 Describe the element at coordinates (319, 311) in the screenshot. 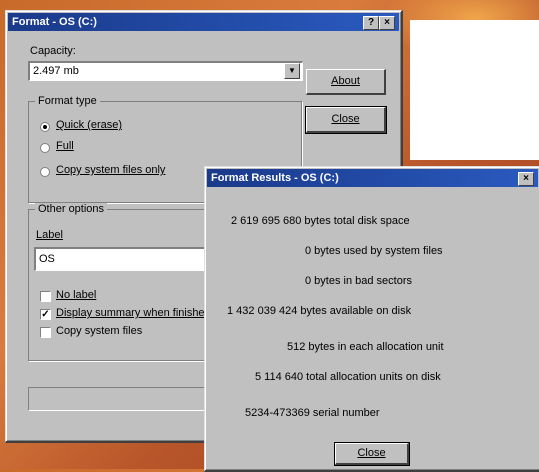

I see `available-space-text: 1 432 039 424 bytes available on disk` at that location.